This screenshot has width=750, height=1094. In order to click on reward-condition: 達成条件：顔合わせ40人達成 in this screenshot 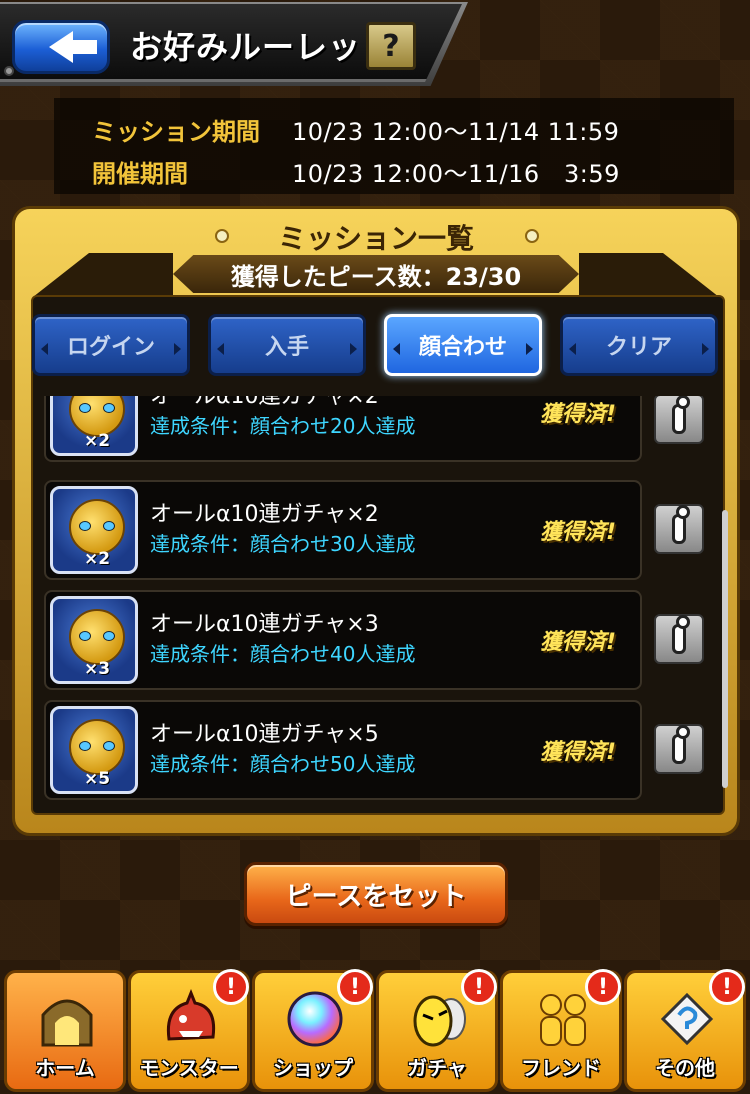, I will do `click(283, 654)`.